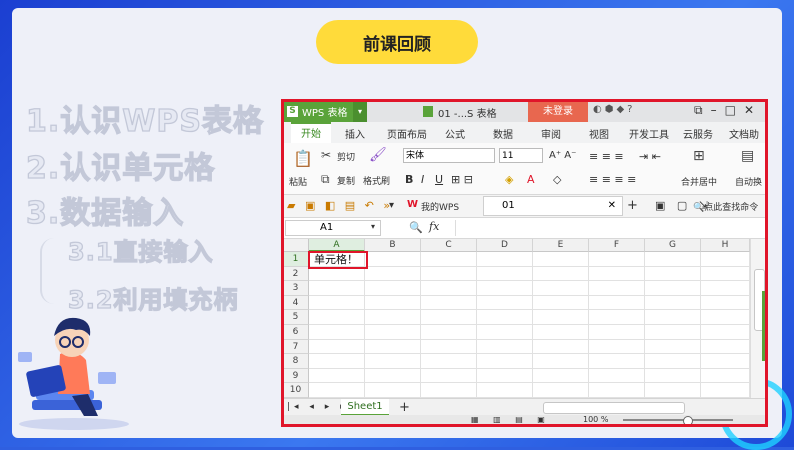 The width and height of the screenshot is (794, 450). I want to click on new-tab-icon: +, so click(632, 205).